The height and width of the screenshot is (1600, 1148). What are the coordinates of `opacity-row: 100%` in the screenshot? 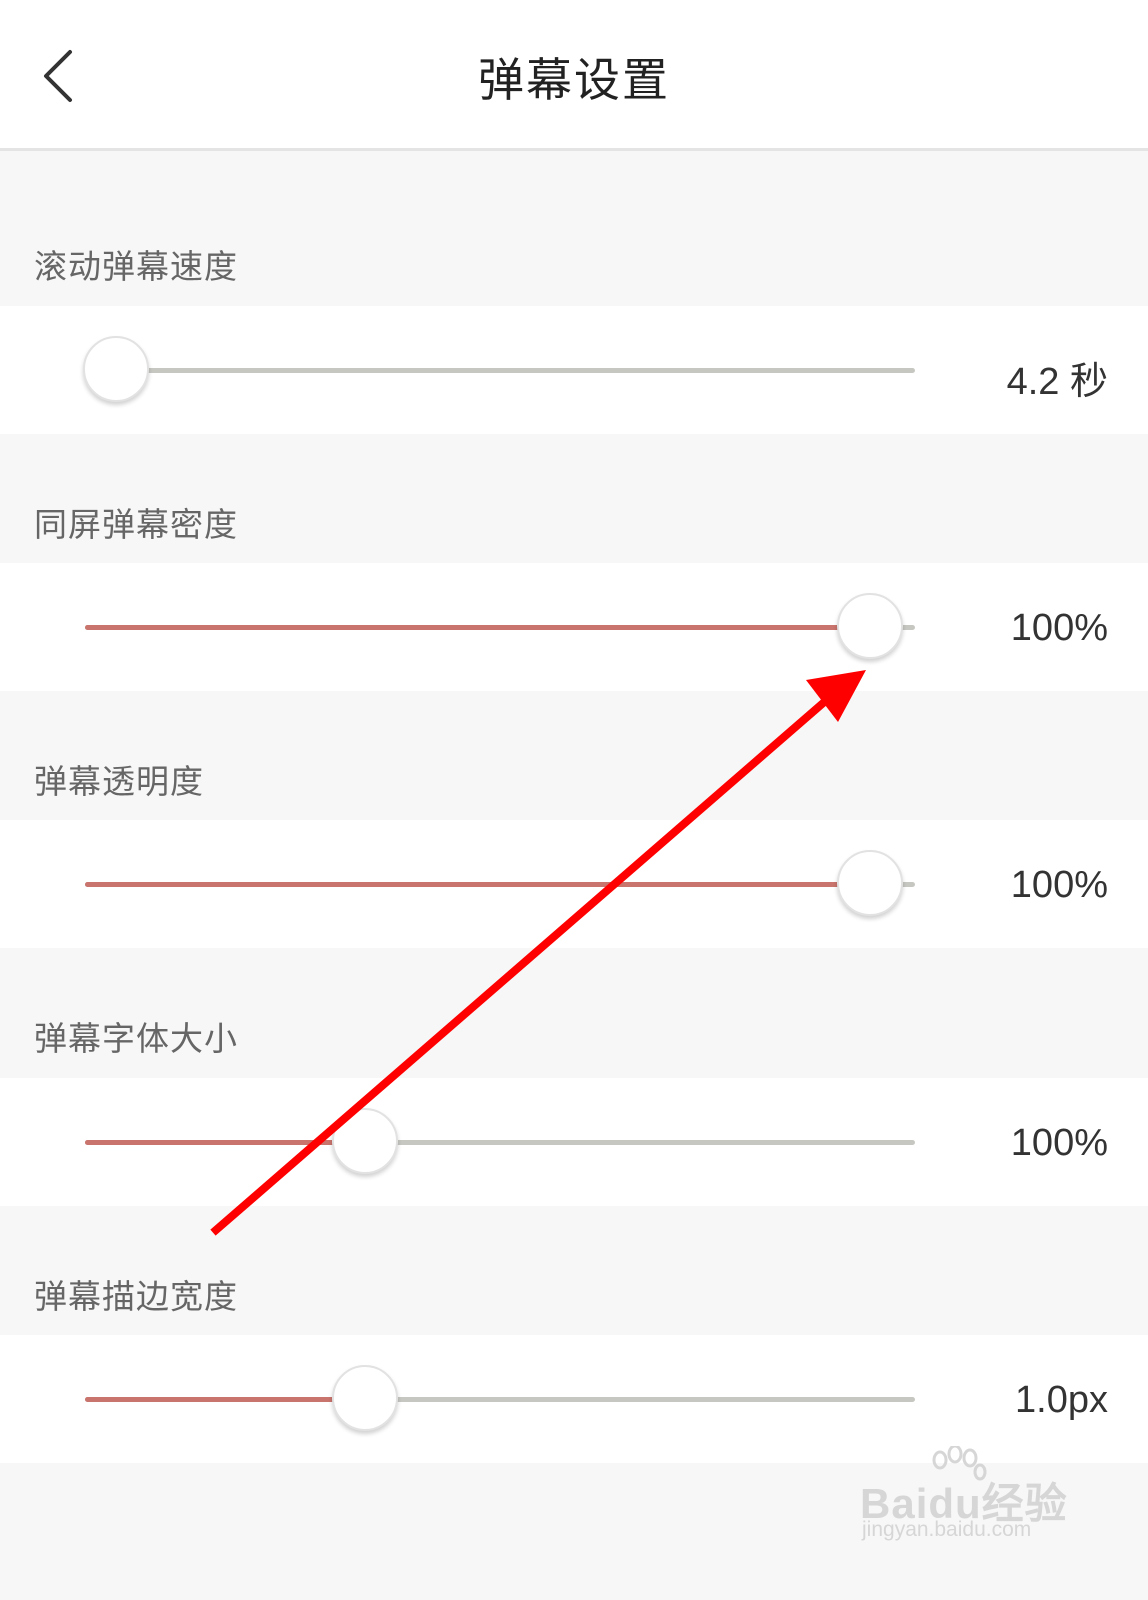 It's located at (574, 884).